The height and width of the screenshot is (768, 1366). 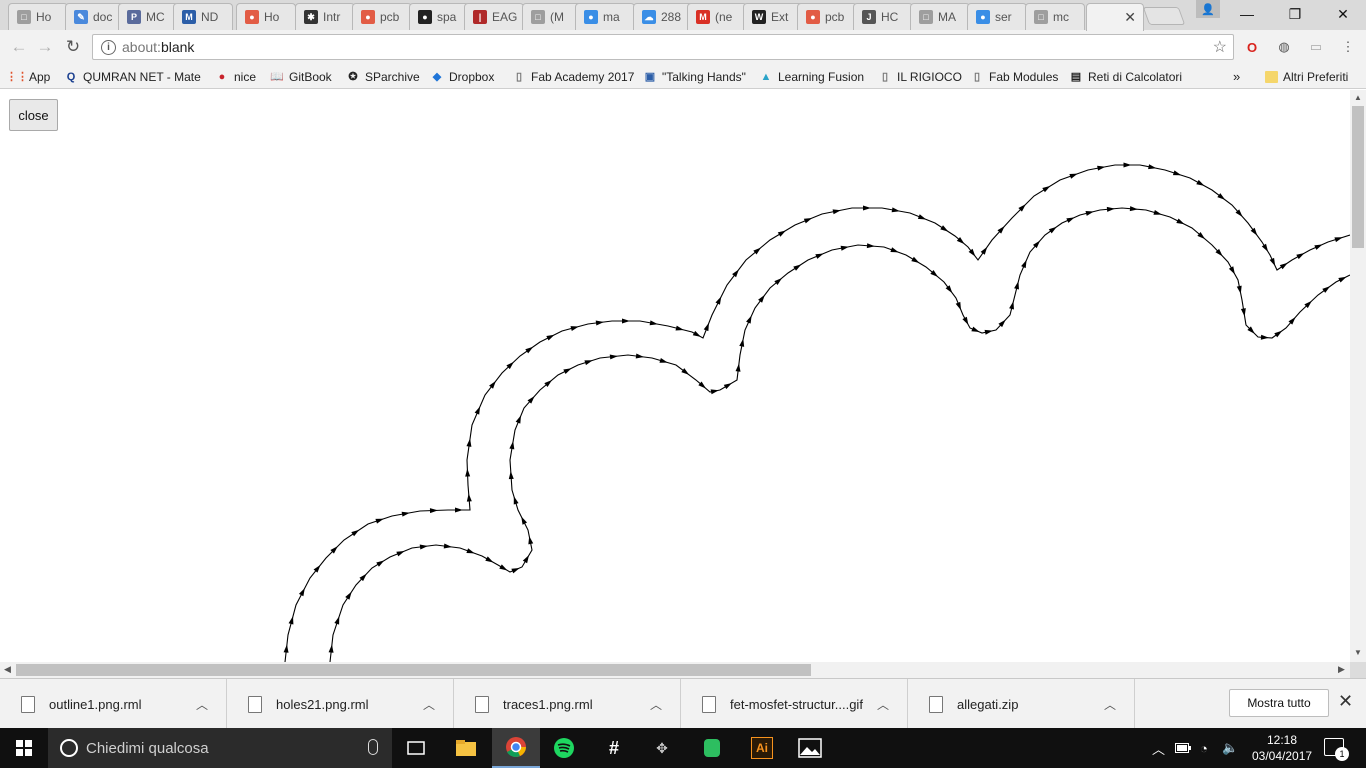 What do you see at coordinates (940, 16) in the screenshot?
I see `tab: □ MA` at bounding box center [940, 16].